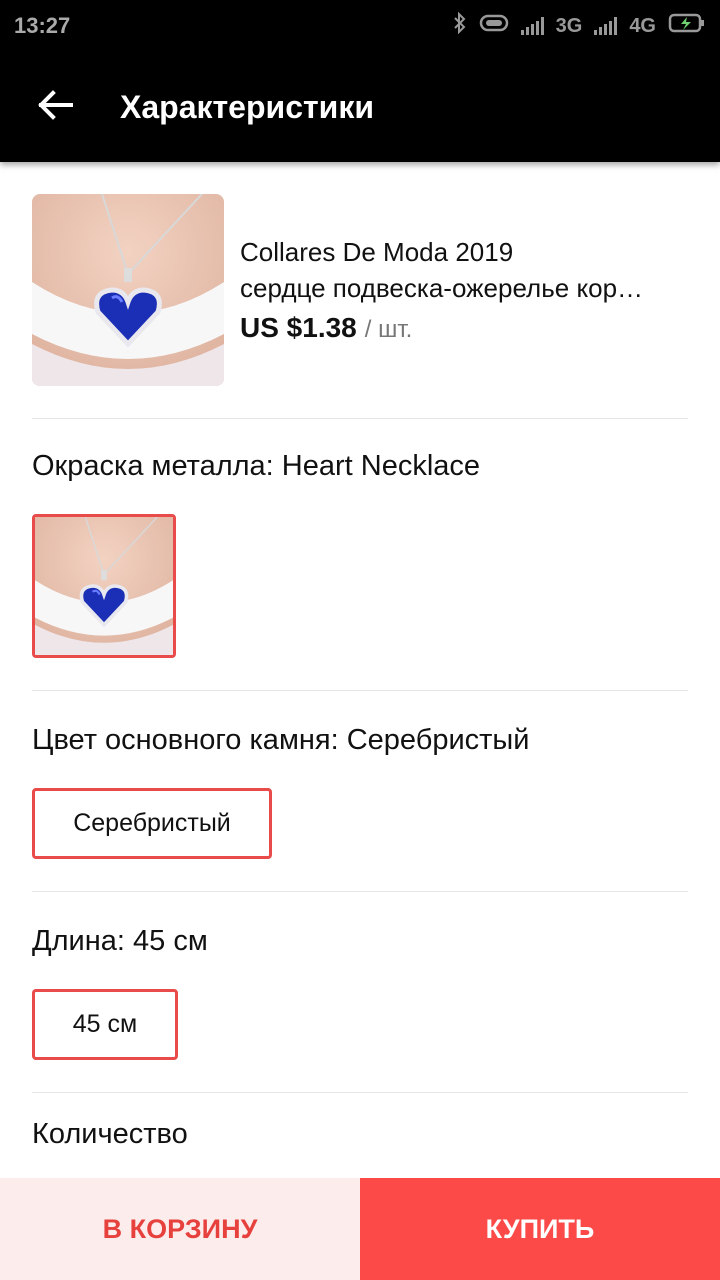 This screenshot has width=720, height=1280. Describe the element at coordinates (532, 26) in the screenshot. I see `signal-icon` at that location.